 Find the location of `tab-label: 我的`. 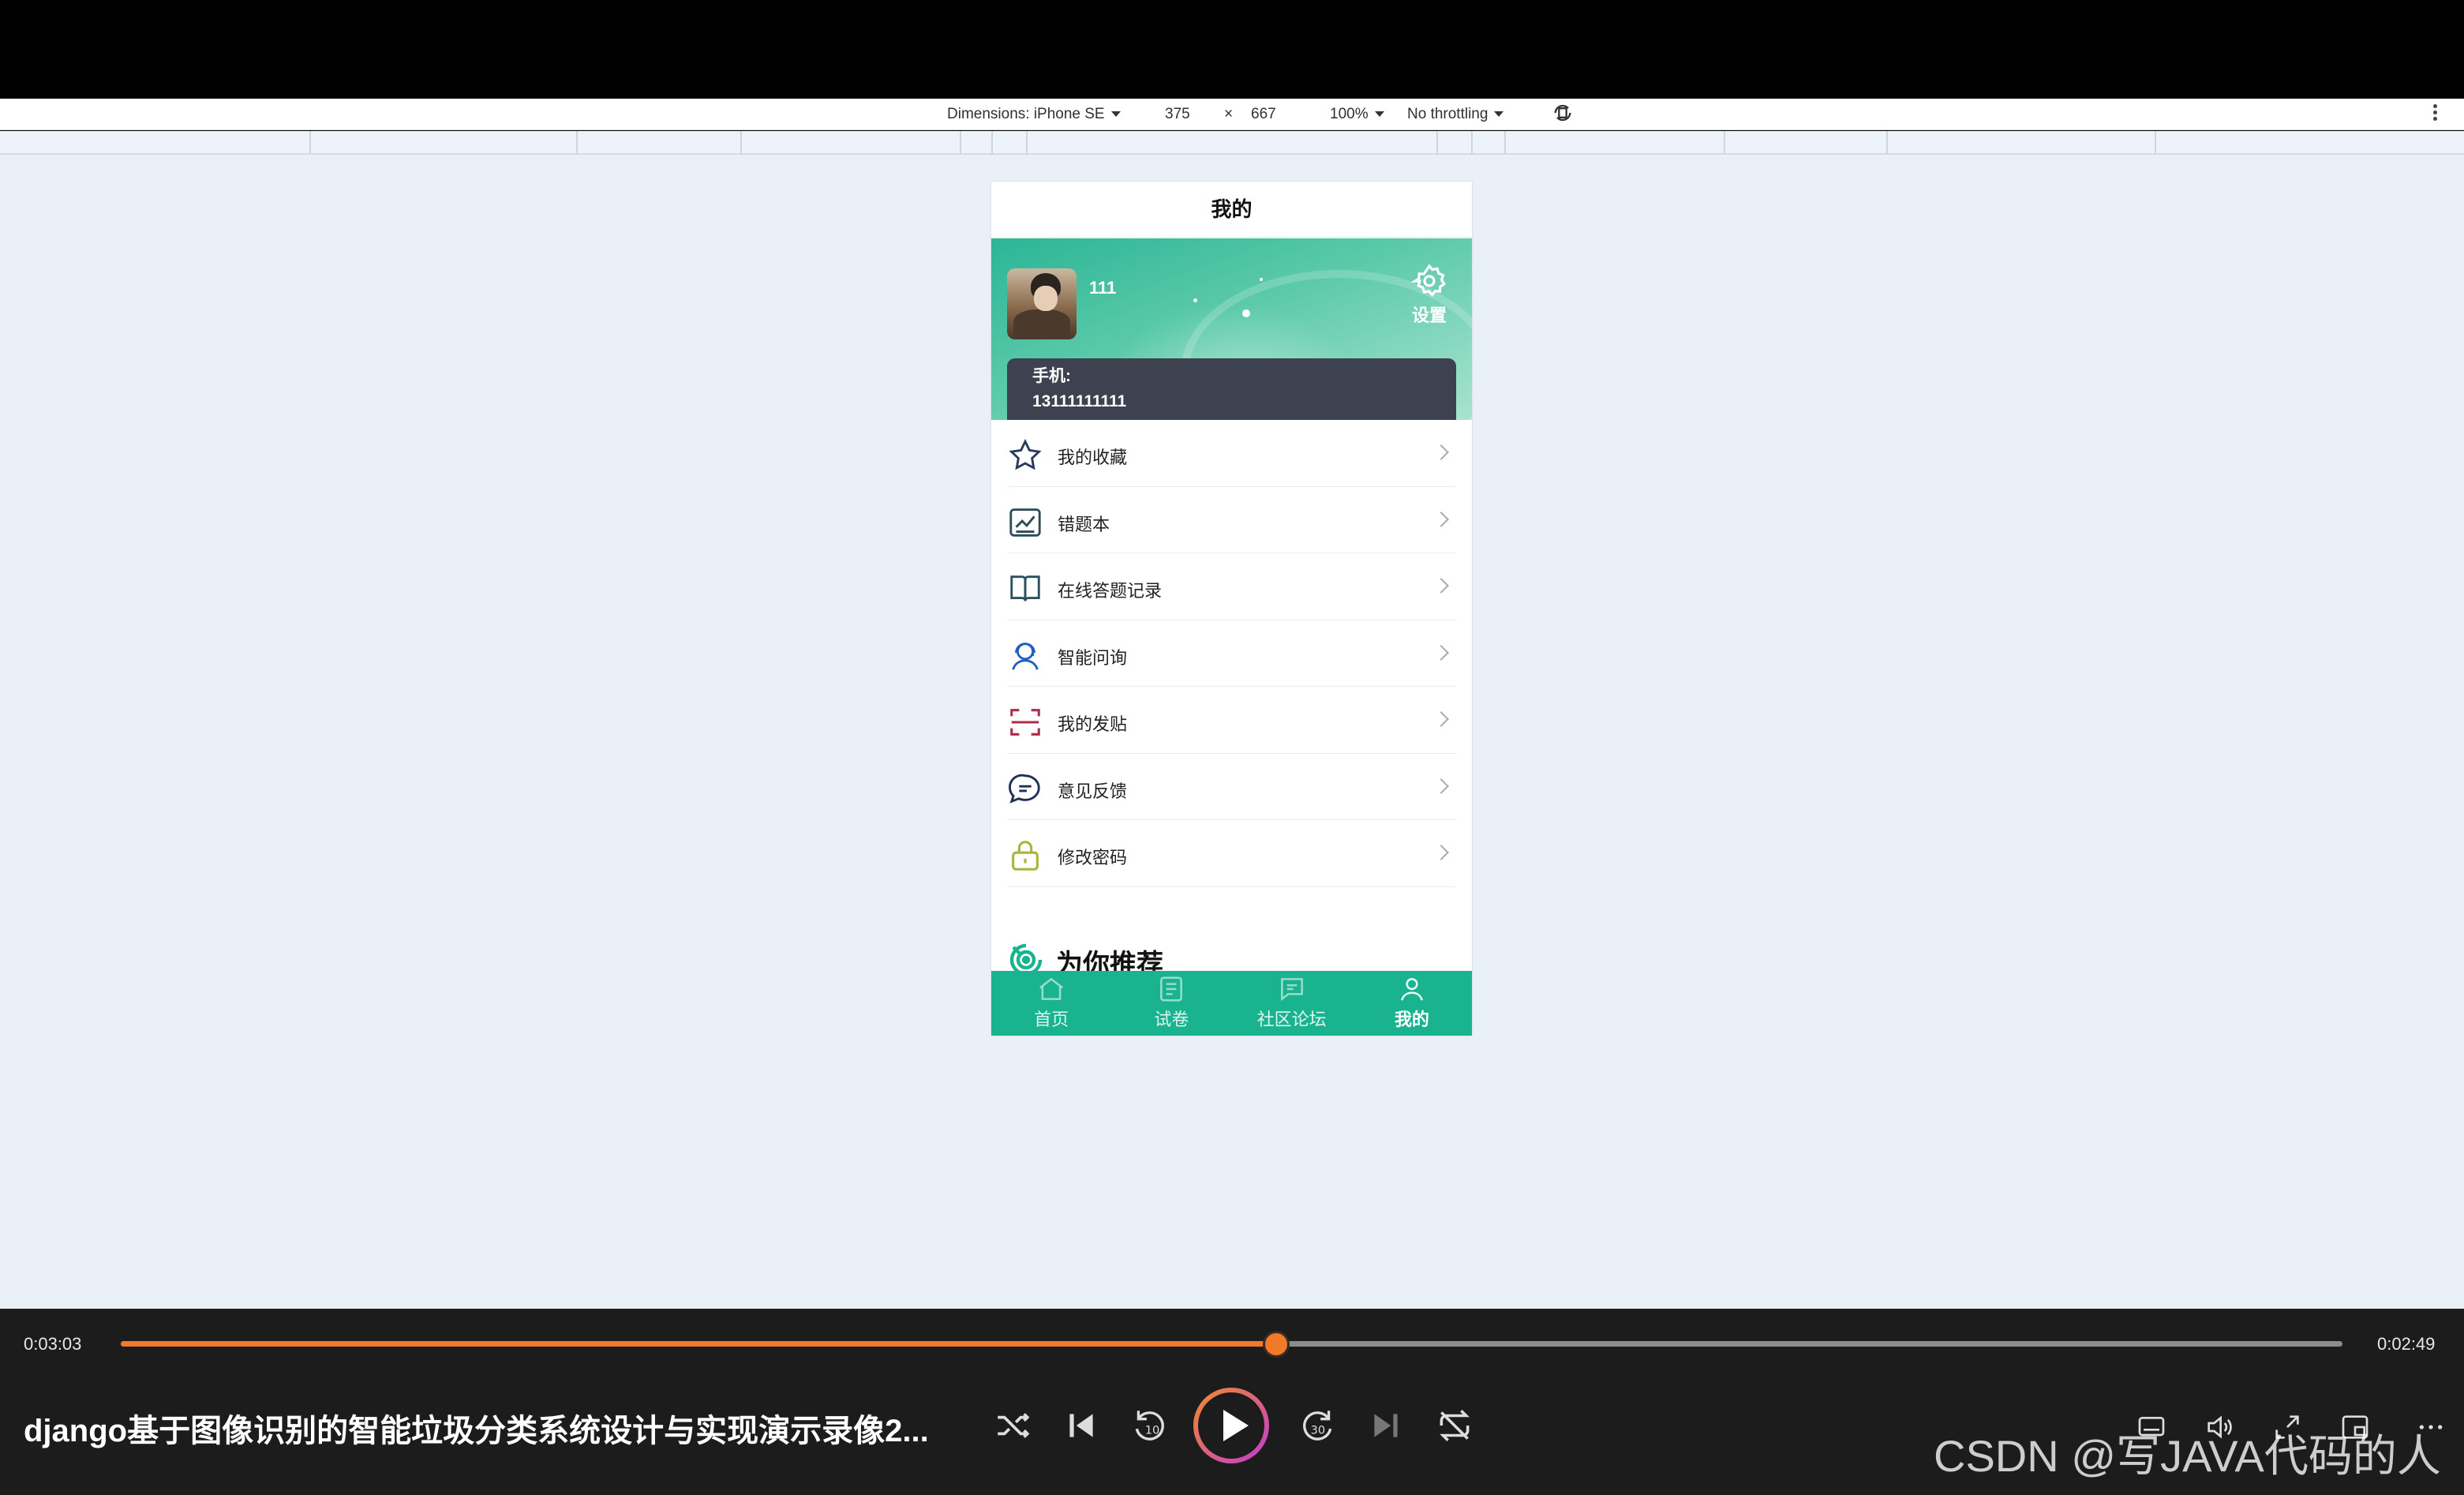

tab-label: 我的 is located at coordinates (1411, 1019).